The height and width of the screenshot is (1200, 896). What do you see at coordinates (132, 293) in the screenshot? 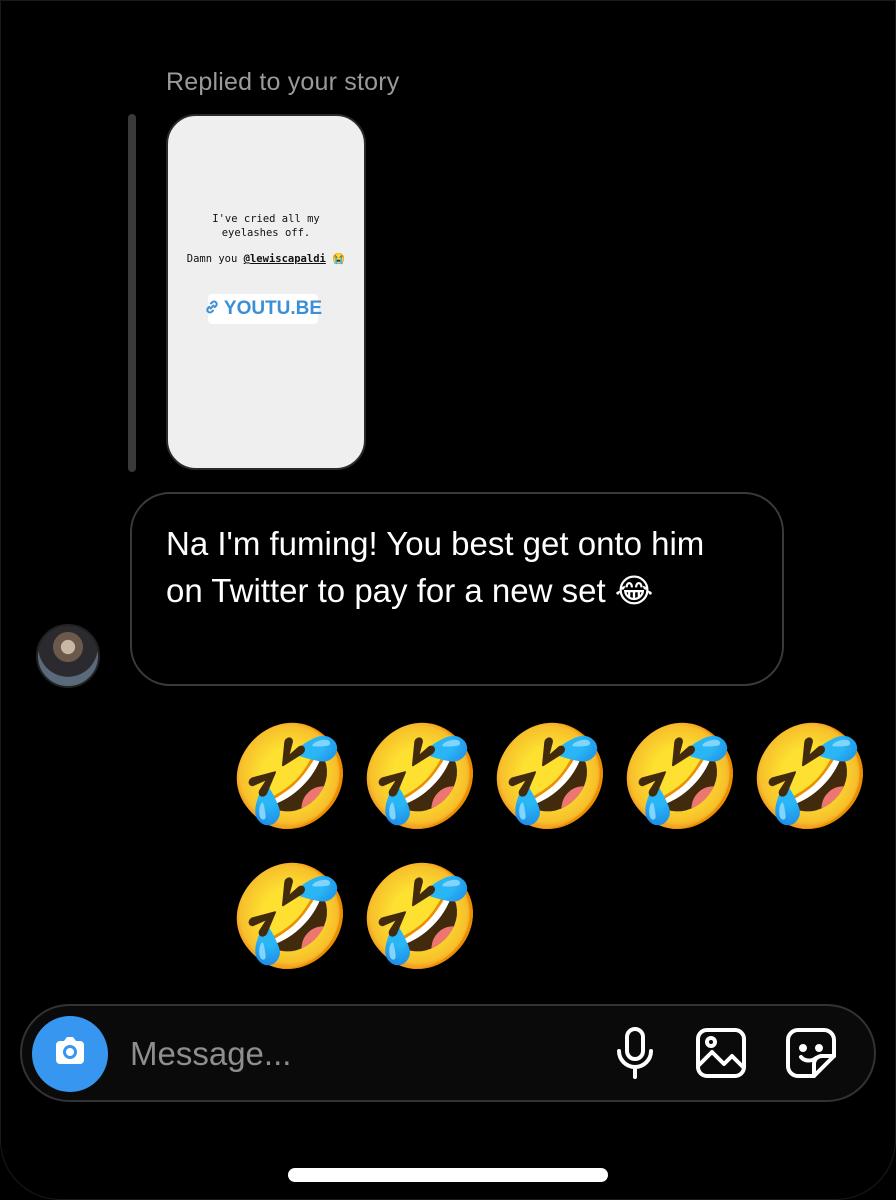
I see `reply-indicator-bar` at bounding box center [132, 293].